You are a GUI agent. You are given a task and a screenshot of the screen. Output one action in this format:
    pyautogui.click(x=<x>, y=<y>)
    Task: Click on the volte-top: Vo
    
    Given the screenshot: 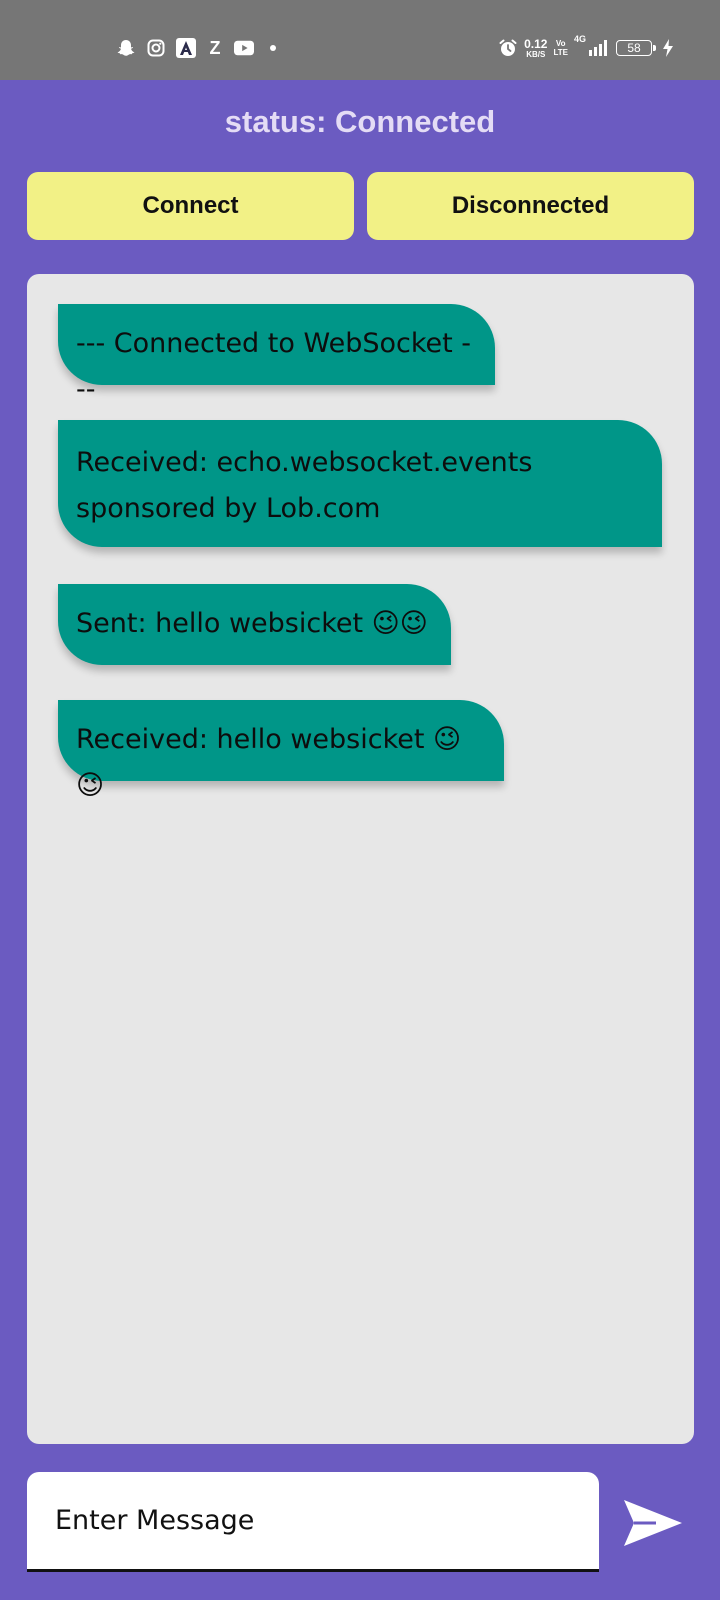 What is the action you would take?
    pyautogui.click(x=560, y=43)
    